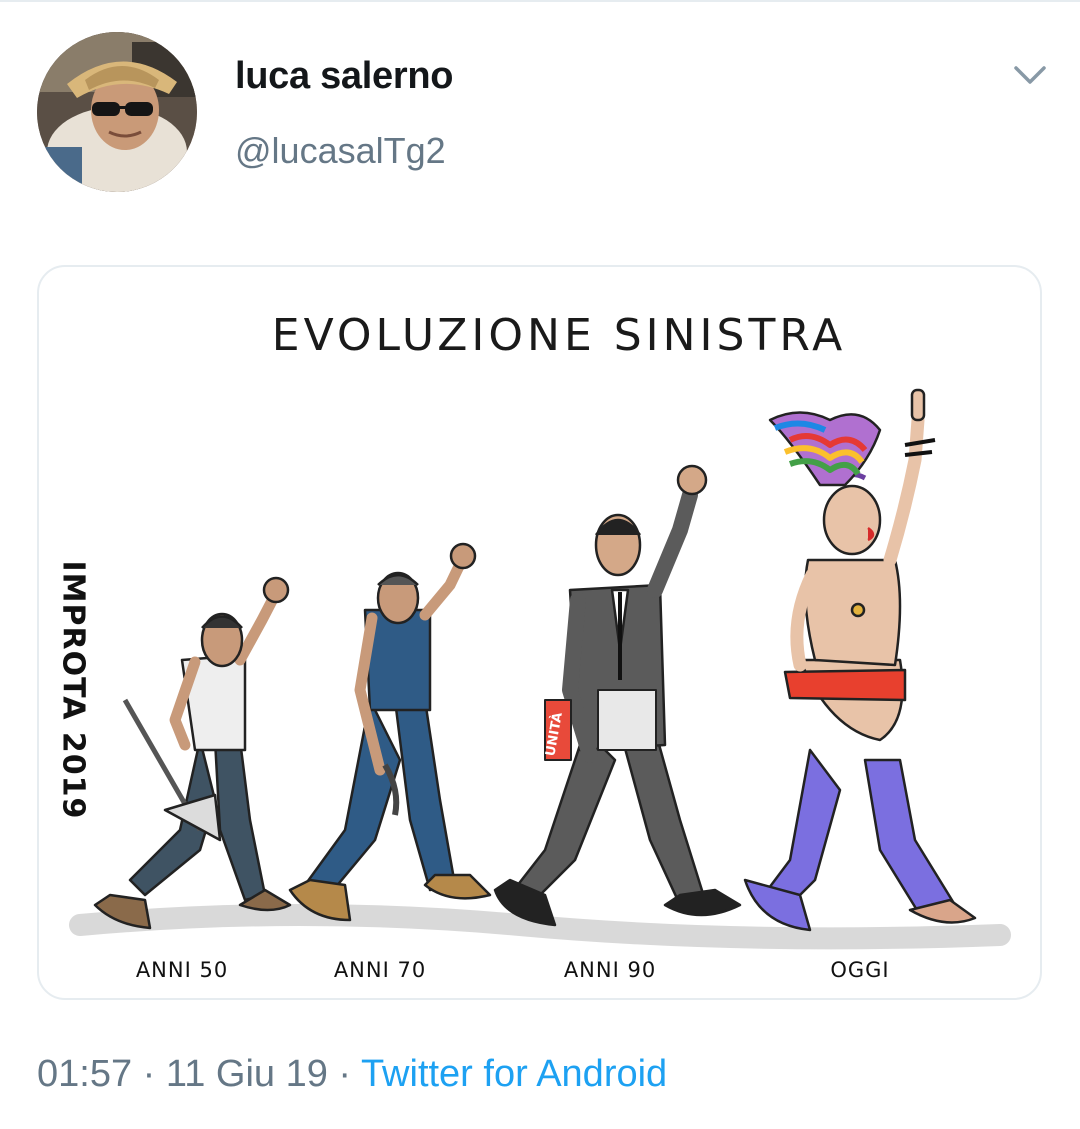 The height and width of the screenshot is (1129, 1080). What do you see at coordinates (514, 1074) in the screenshot?
I see `tweet-source-link: Twitter for Android` at bounding box center [514, 1074].